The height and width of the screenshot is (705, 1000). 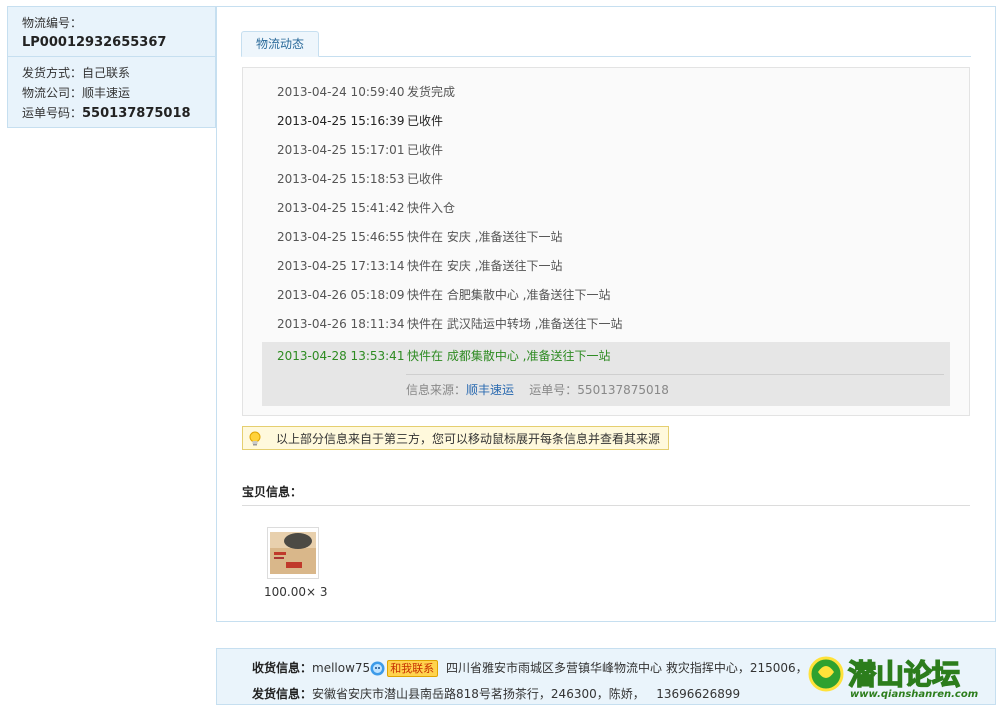 What do you see at coordinates (431, 92) in the screenshot?
I see `event-desc: 发货完成` at bounding box center [431, 92].